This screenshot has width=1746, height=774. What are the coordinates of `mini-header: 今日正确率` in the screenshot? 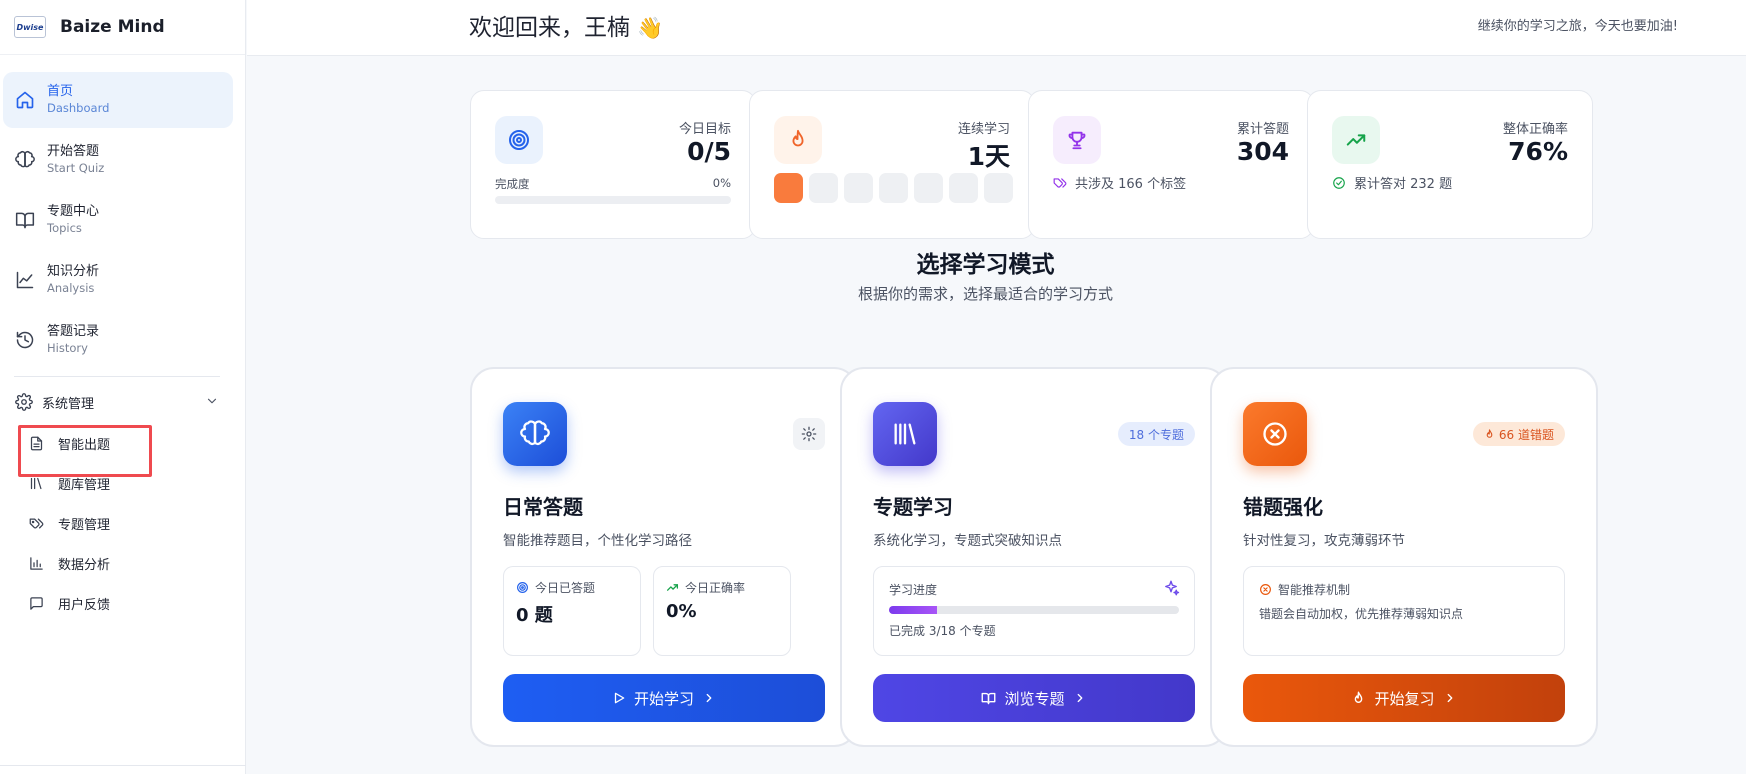 It's located at (705, 587).